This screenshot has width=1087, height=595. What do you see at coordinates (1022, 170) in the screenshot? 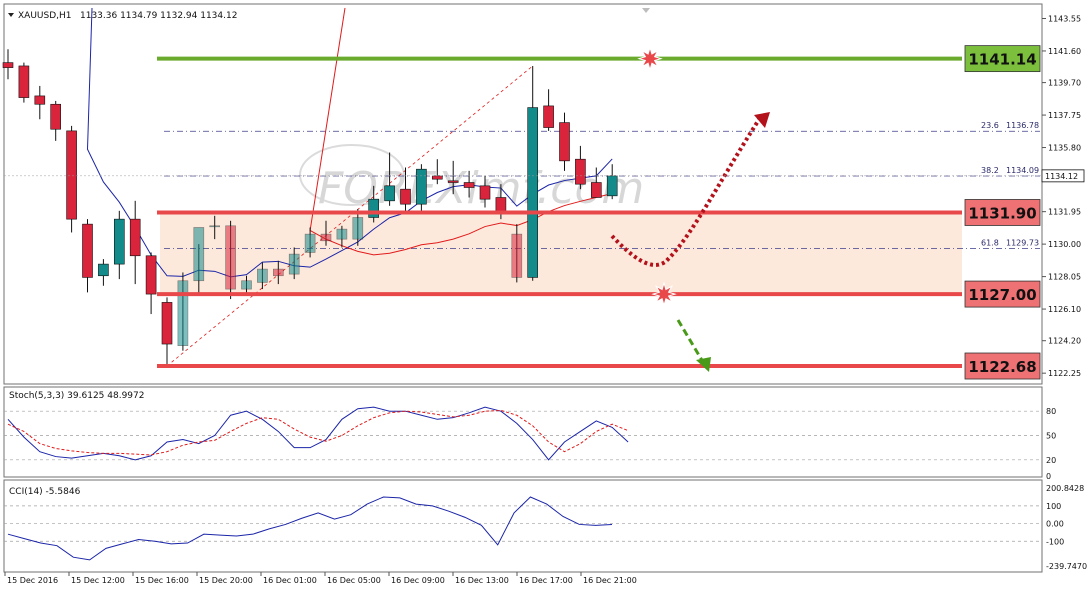
I see `fib-price-label: 1134.09` at bounding box center [1022, 170].